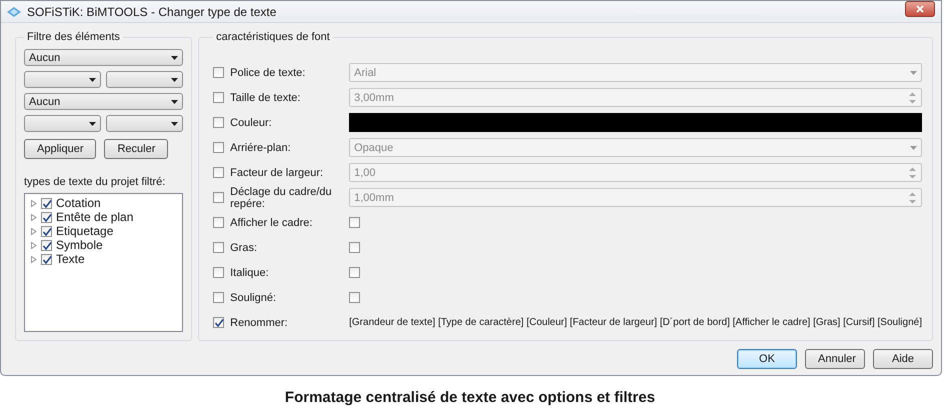 This screenshot has width=950, height=420. I want to click on dialog-button: Annuler, so click(835, 359).